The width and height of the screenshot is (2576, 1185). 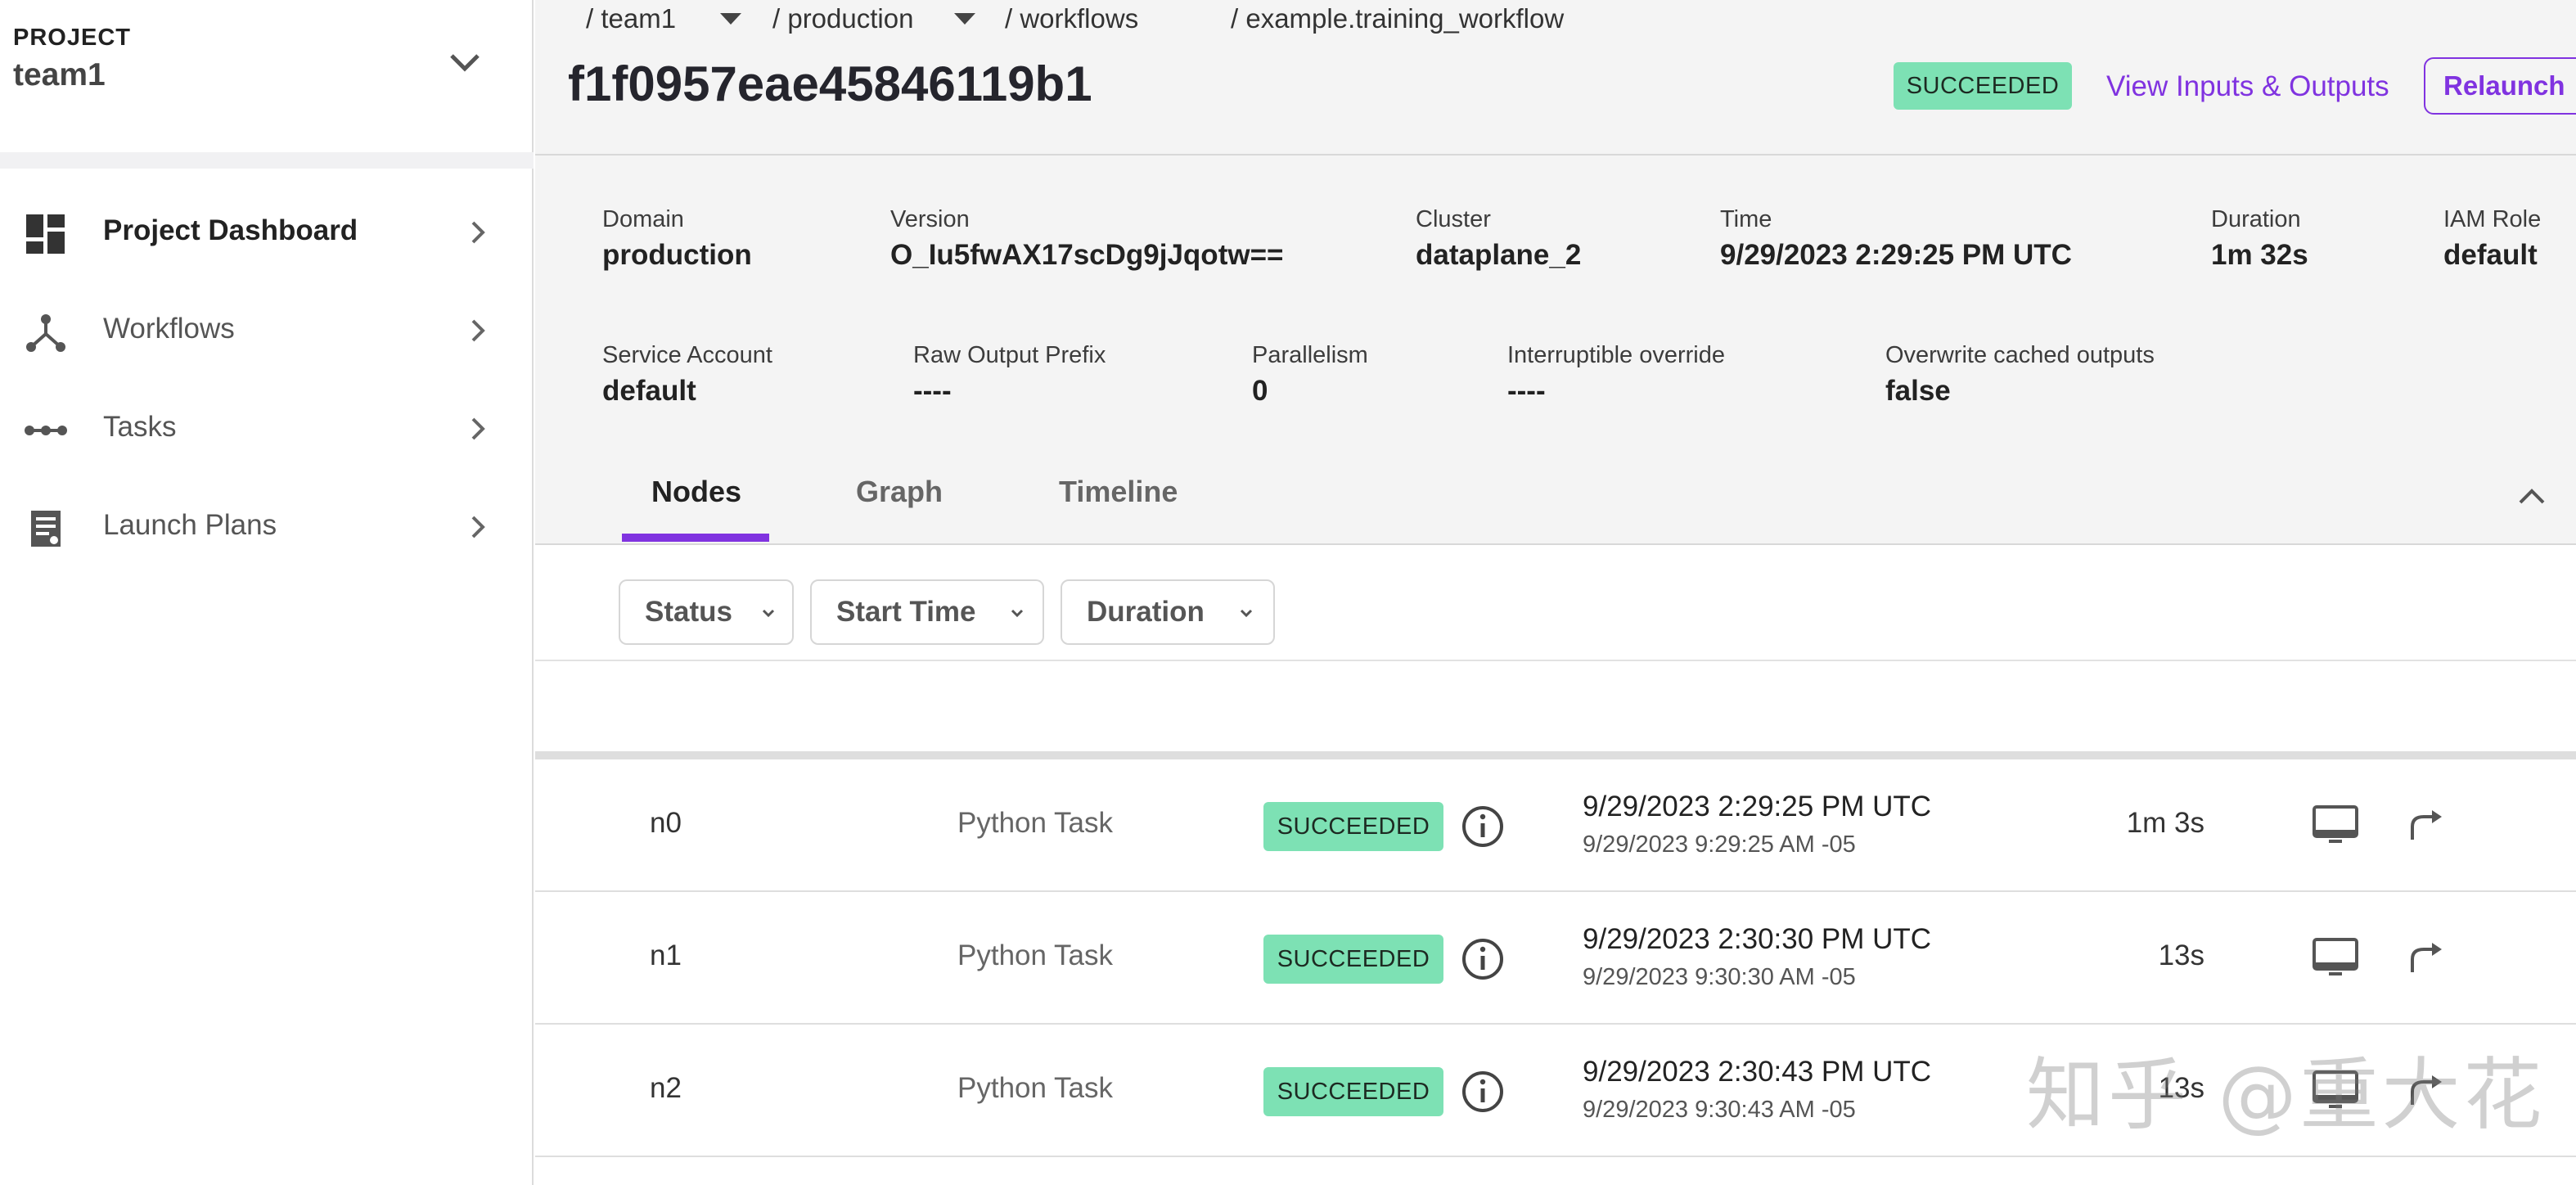 I want to click on version-label: Version, so click(x=930, y=219).